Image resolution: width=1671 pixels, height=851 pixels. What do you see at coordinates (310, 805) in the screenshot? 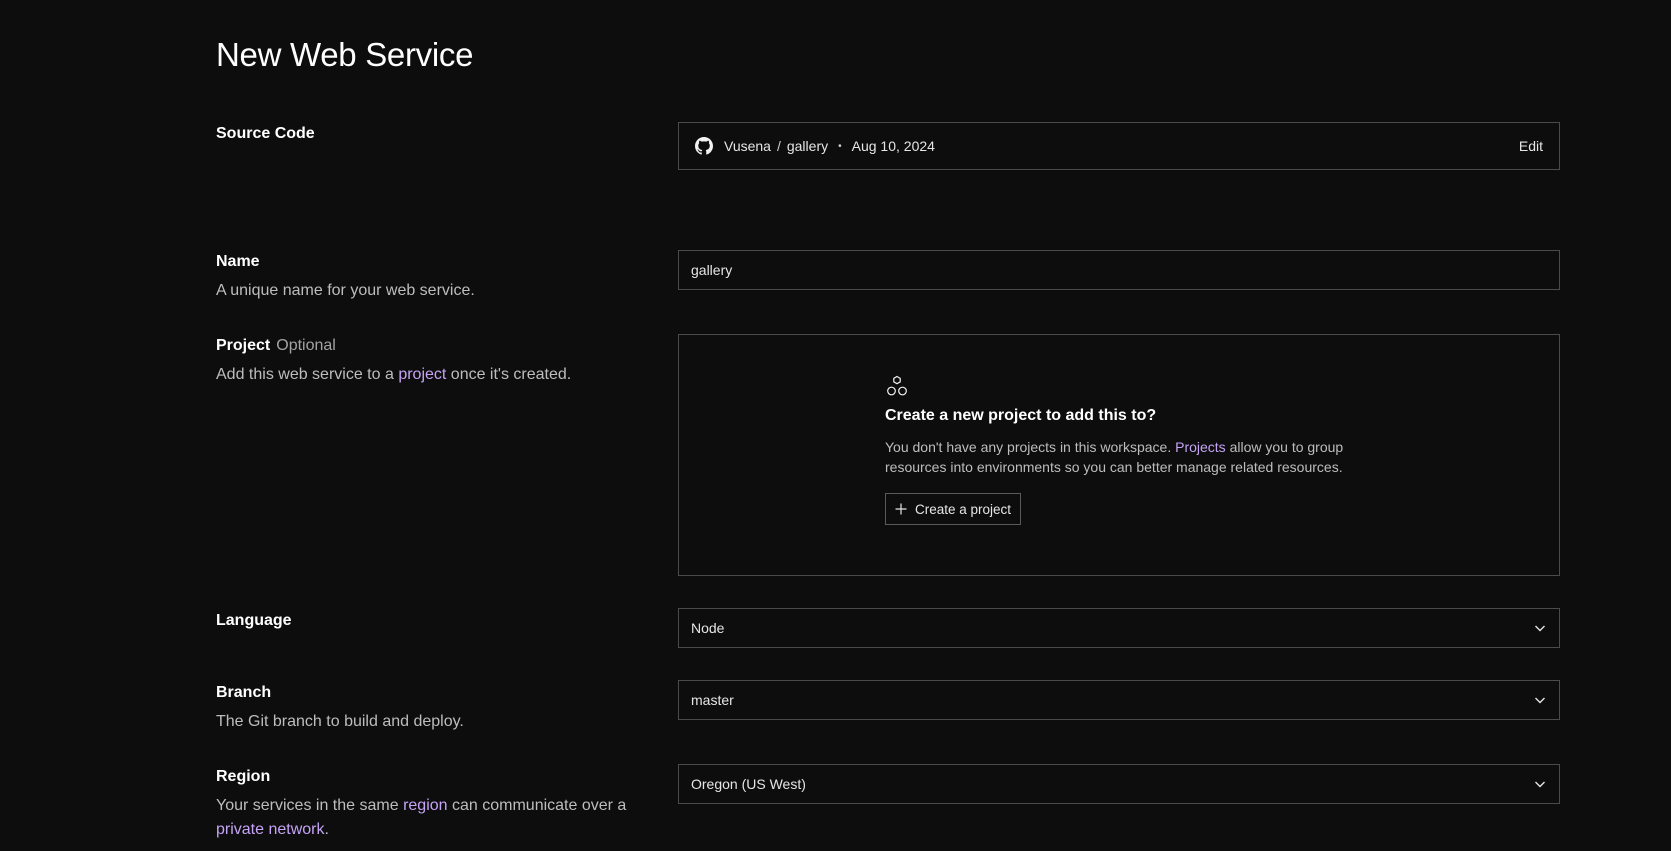
I see `region-desc-before: Your services in the same` at bounding box center [310, 805].